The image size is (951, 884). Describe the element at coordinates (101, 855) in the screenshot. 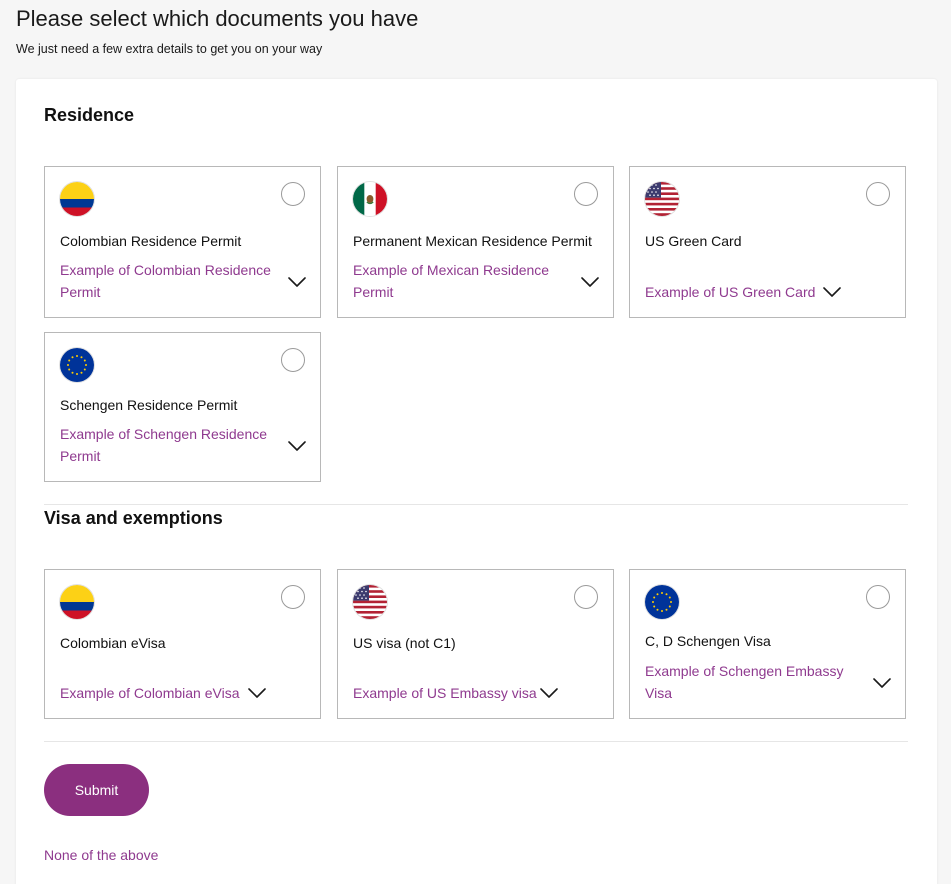

I see `none-of-the-above-link: None of the above` at that location.